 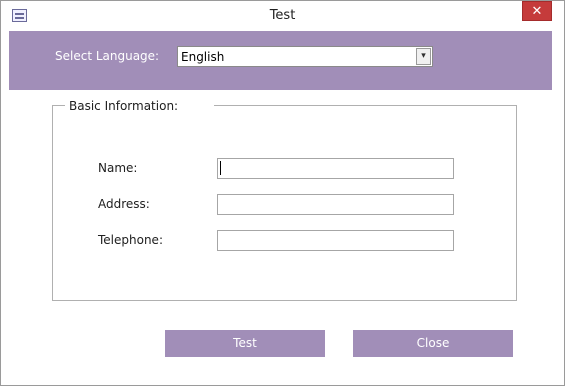 I want to click on chevron-down-icon: ▾, so click(x=423, y=56).